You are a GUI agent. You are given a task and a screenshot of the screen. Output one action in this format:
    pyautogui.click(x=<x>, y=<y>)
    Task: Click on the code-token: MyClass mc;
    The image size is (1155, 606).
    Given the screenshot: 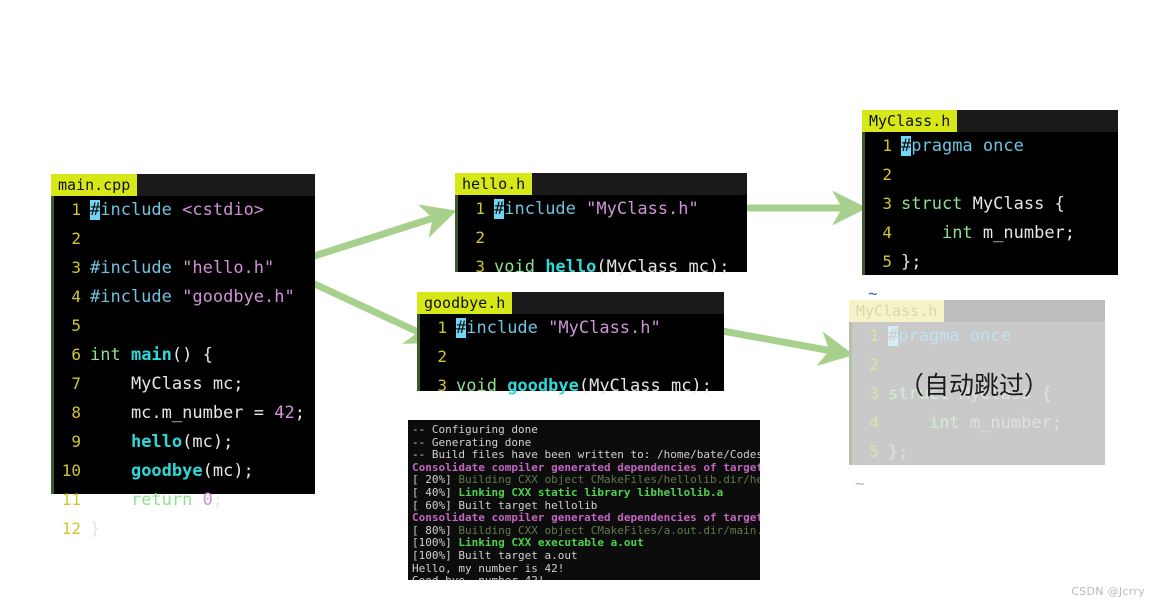 What is the action you would take?
    pyautogui.click(x=167, y=384)
    